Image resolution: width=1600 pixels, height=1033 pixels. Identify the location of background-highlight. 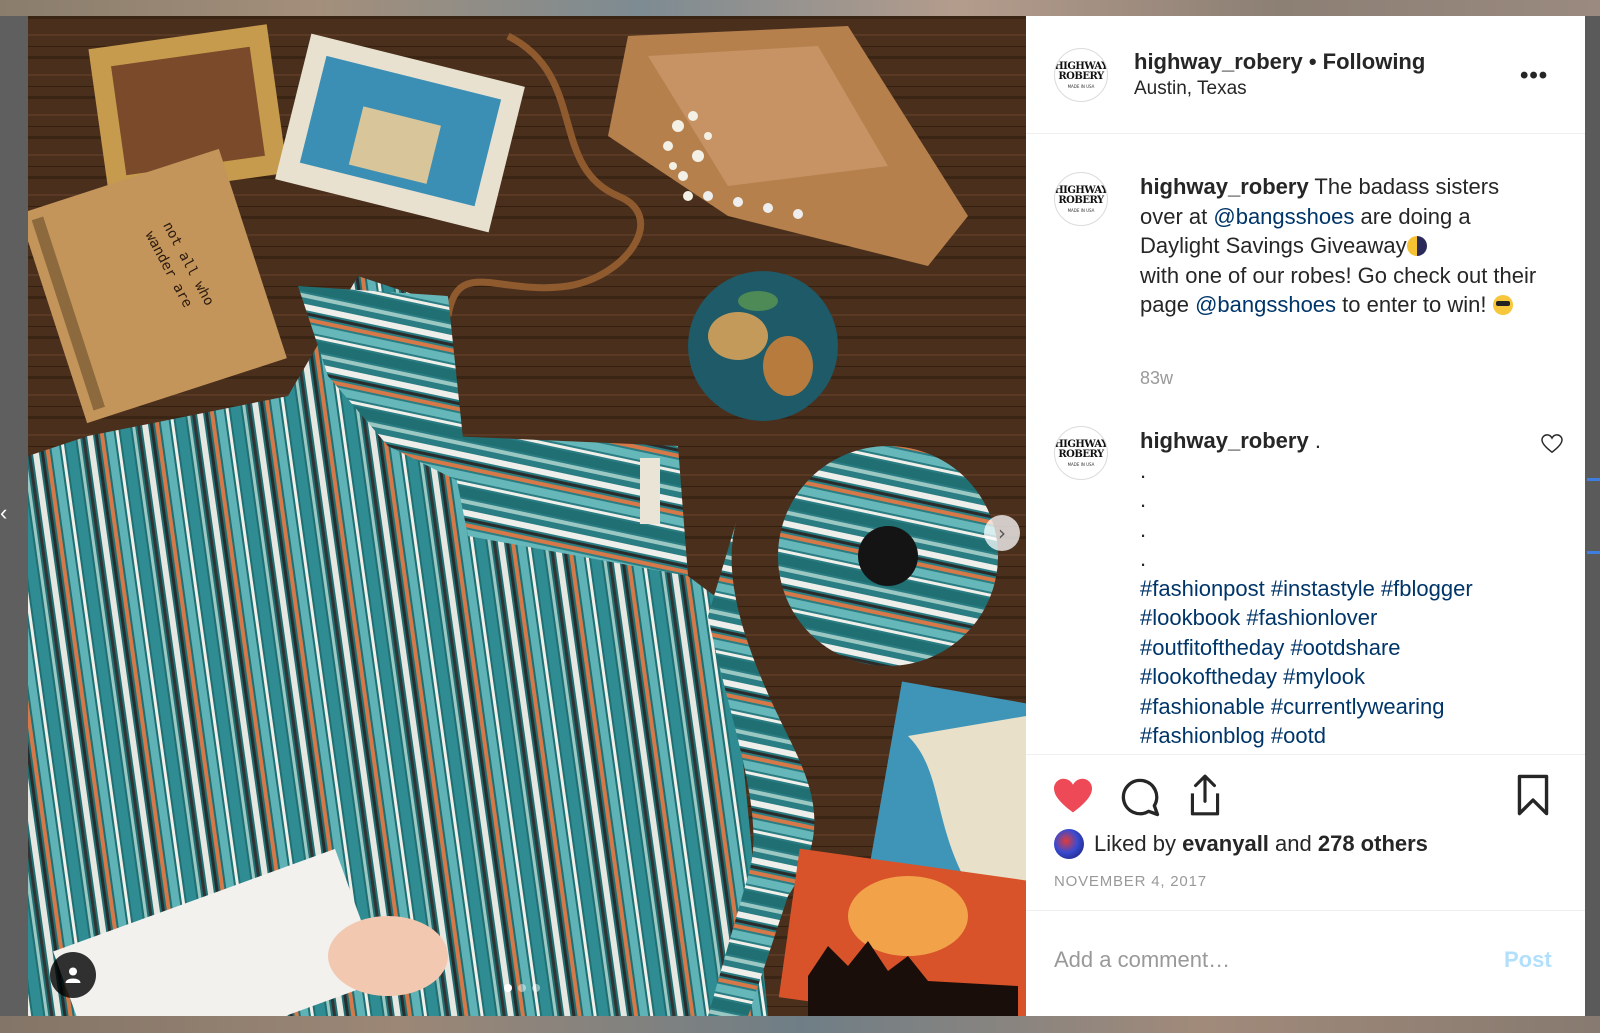
(1593, 516).